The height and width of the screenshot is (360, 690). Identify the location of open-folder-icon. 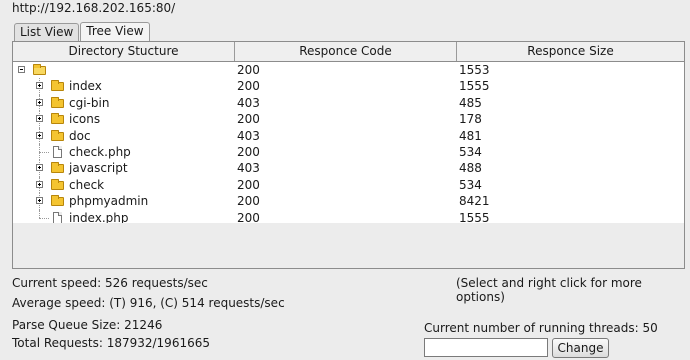
(39, 69).